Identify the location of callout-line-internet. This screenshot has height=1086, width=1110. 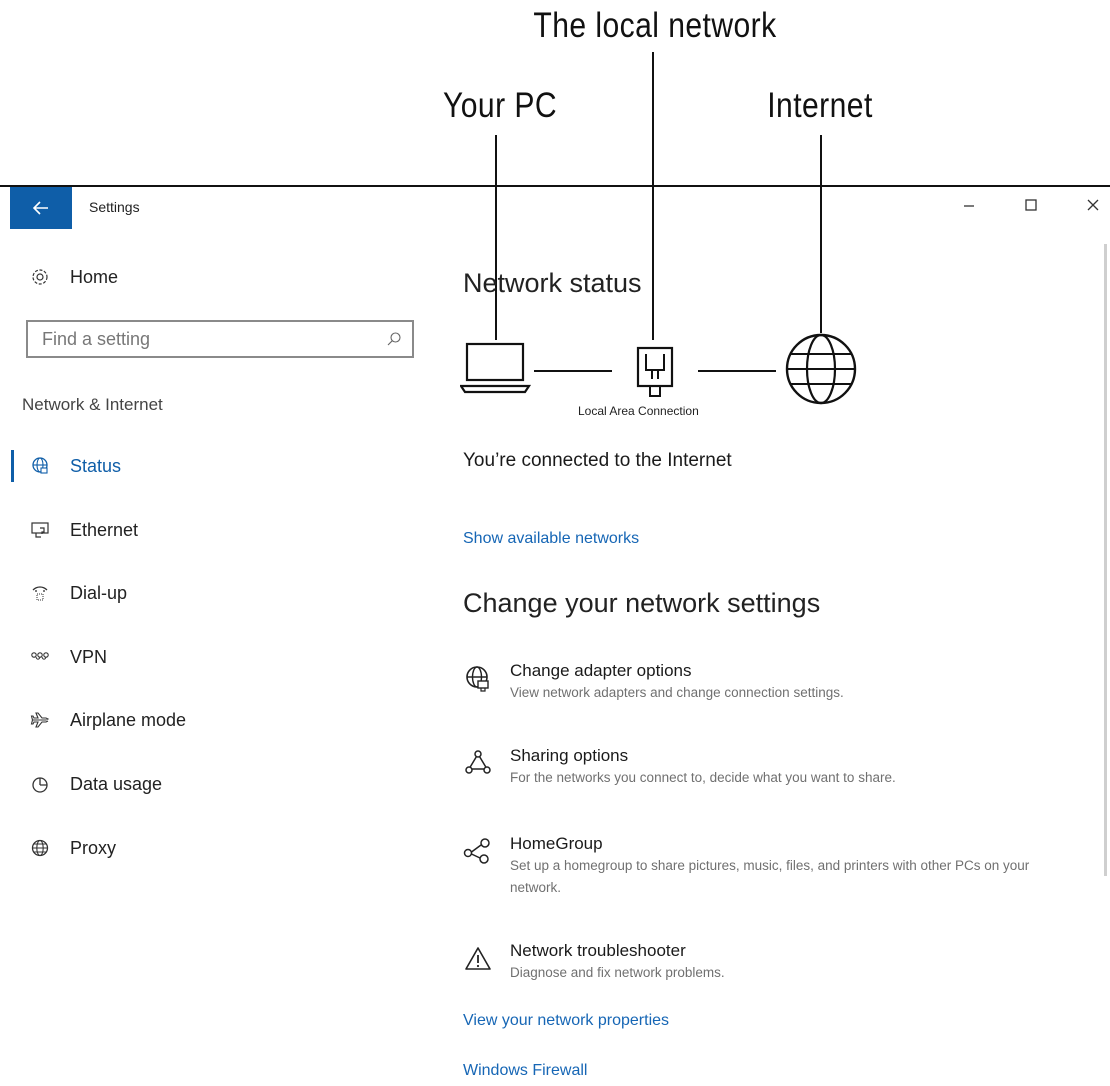
(821, 234).